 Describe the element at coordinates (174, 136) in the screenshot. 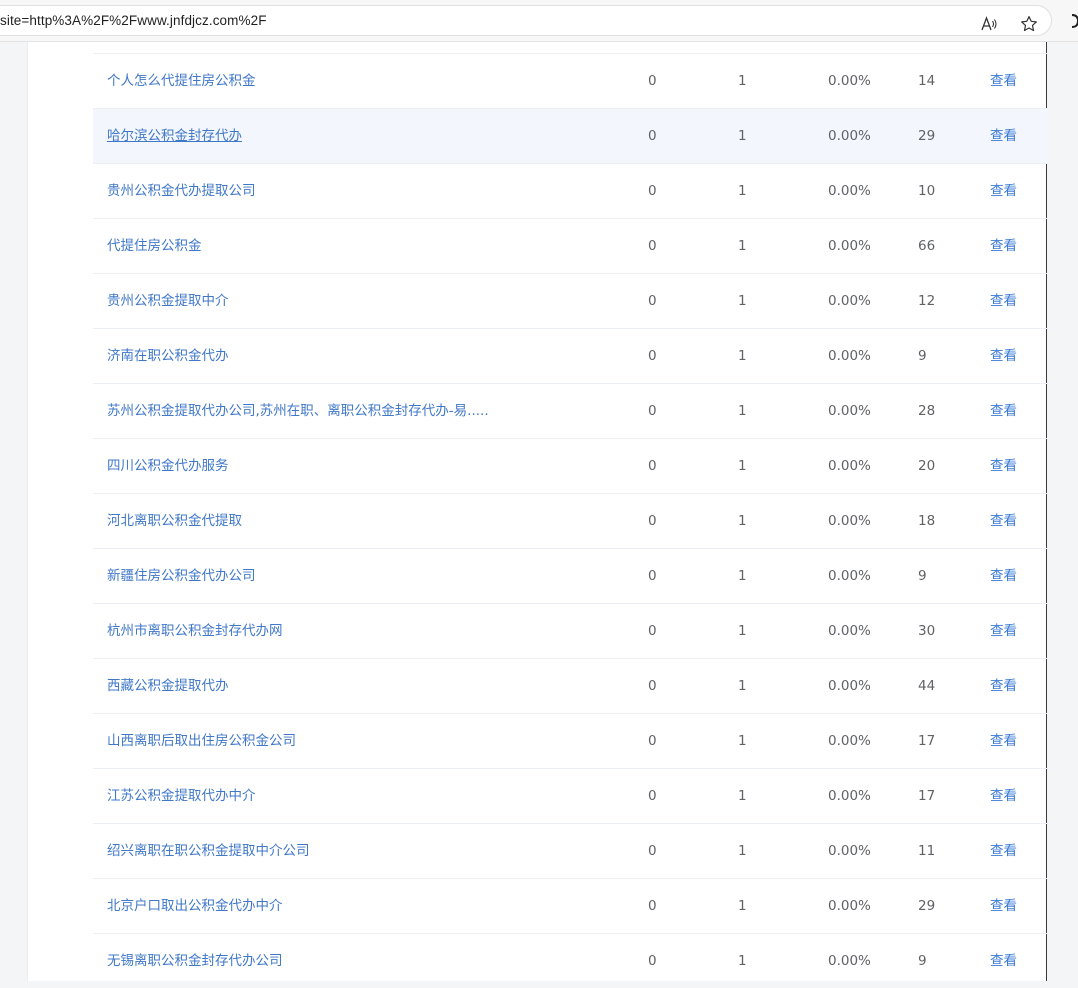

I see `keyword-link: 哈尔滨公积金封存代办` at that location.